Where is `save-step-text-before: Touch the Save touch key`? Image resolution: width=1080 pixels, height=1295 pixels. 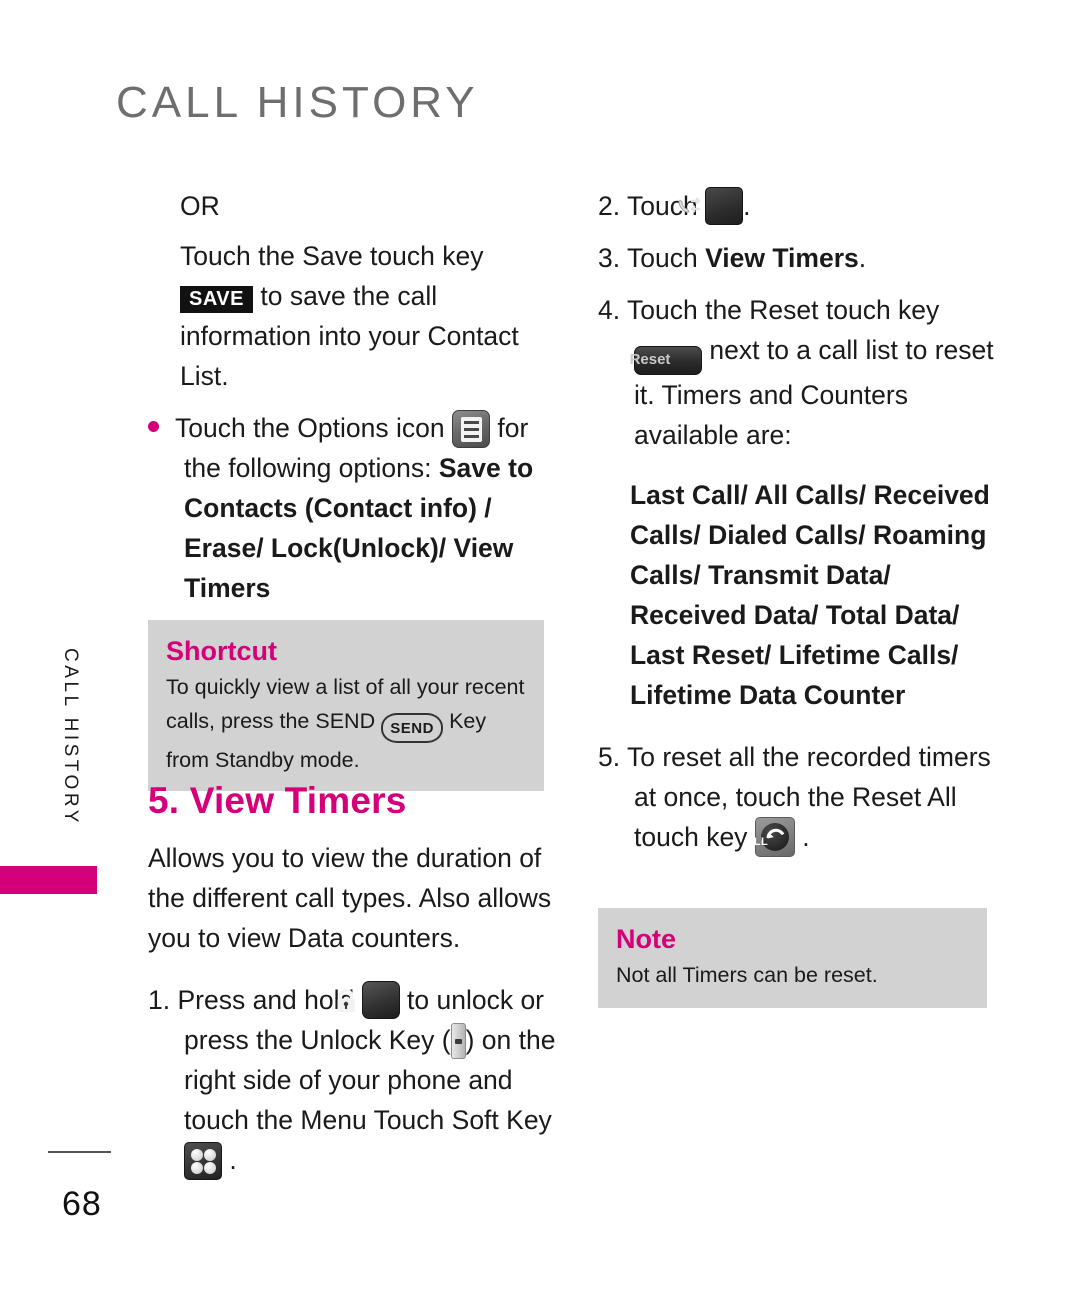
save-step-text-before: Touch the Save touch key is located at coordinates (332, 256).